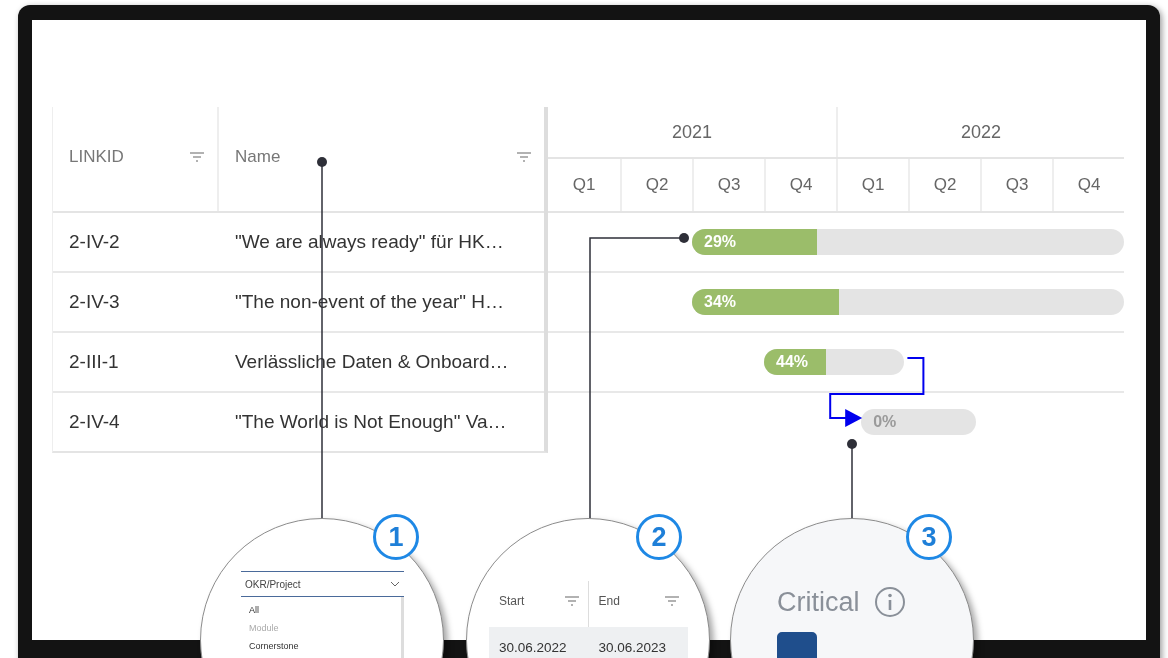 The image size is (1168, 658). What do you see at coordinates (322, 584) in the screenshot?
I see `dropdown-field: OKR/Project` at bounding box center [322, 584].